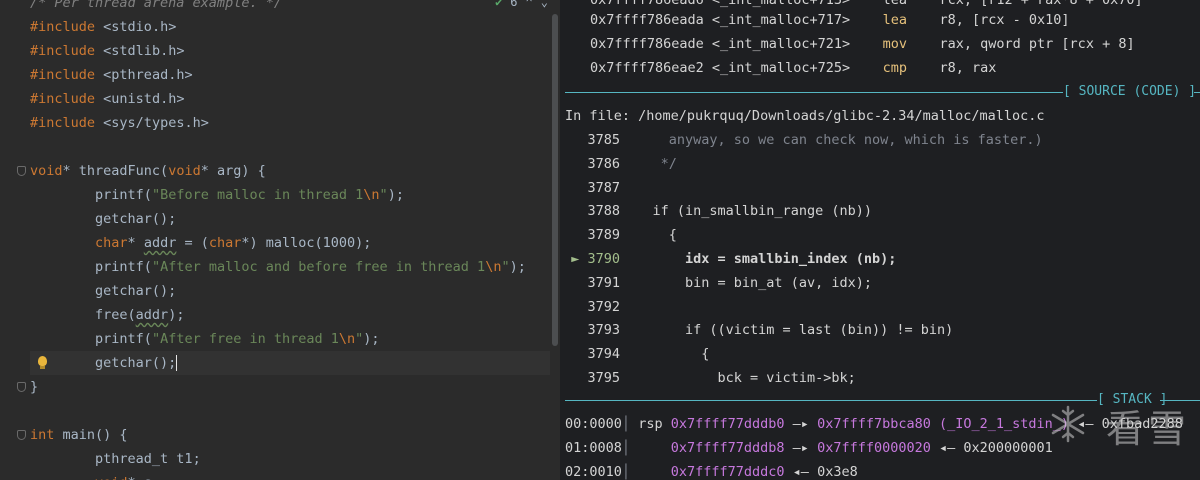 This screenshot has height=480, width=1200. I want to click on line-number-value: 3789, so click(603, 235).